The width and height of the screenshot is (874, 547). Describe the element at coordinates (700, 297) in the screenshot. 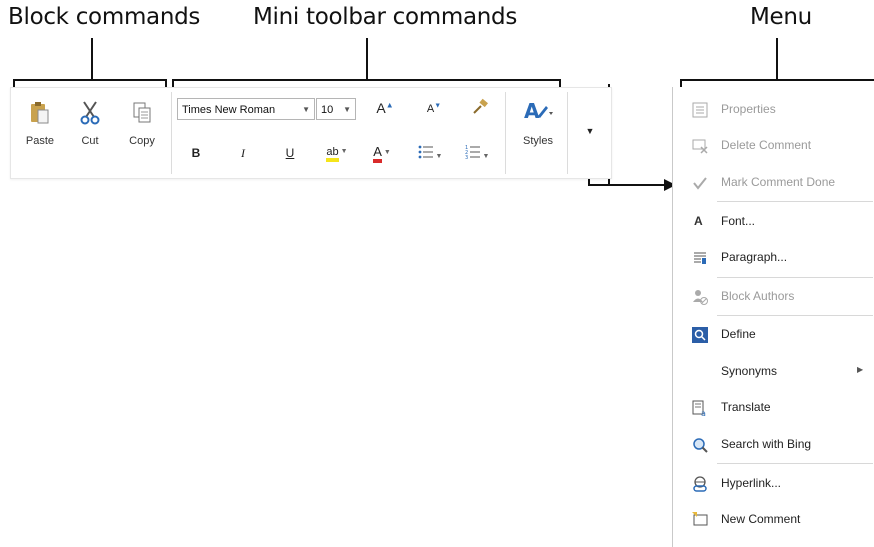

I see `block-authors-icon` at that location.